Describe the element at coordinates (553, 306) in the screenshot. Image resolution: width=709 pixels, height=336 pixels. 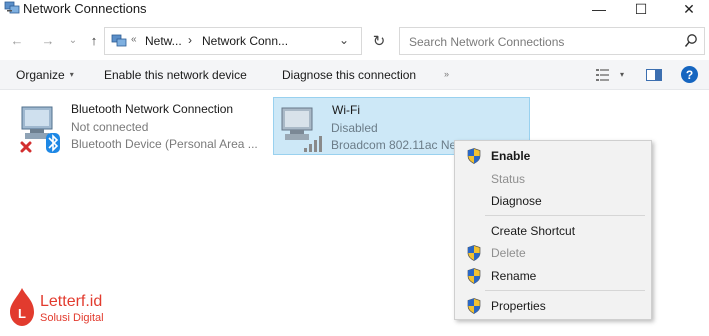
I see `context-menu-item-properties: Properties` at that location.